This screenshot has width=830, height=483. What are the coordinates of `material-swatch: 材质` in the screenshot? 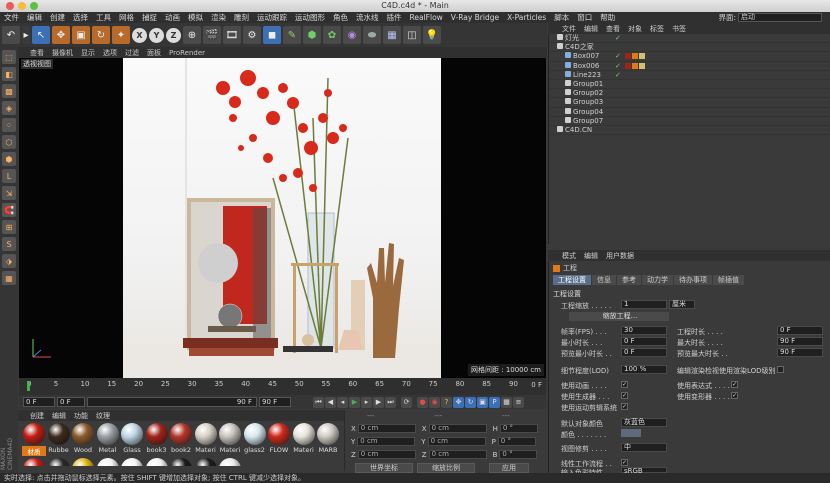 It's located at (34, 438).